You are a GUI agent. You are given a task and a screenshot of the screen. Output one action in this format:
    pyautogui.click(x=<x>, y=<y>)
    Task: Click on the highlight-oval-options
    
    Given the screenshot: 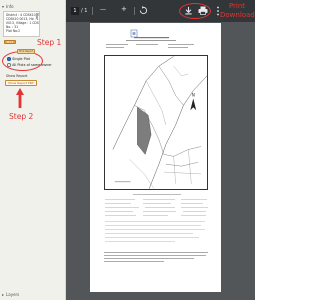 What is the action you would take?
    pyautogui.click(x=22, y=61)
    